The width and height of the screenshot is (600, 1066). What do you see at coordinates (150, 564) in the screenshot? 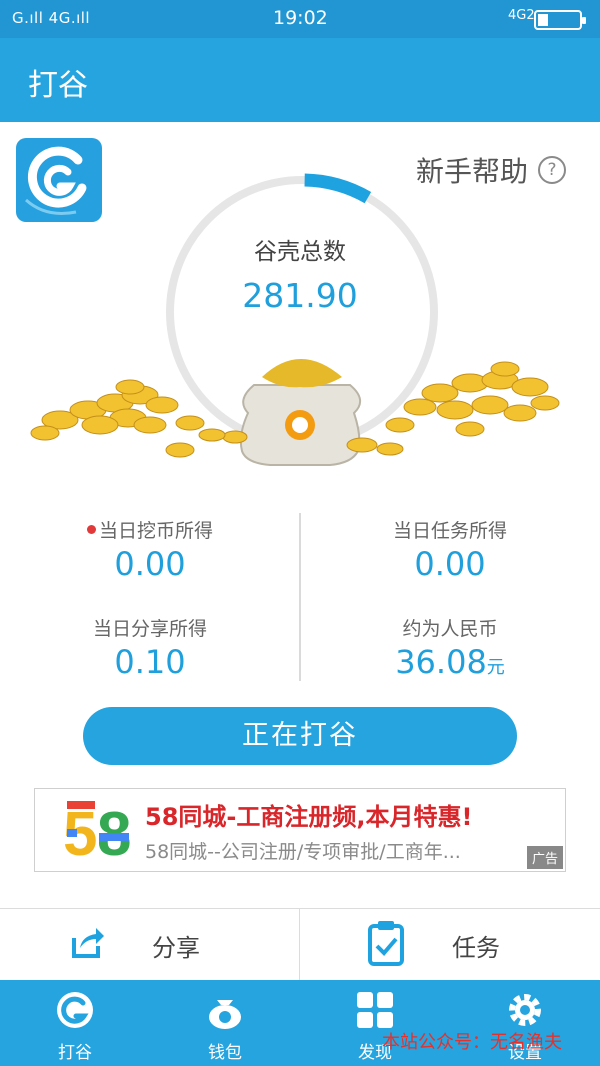
I see `stat-value-mining: 0.00` at bounding box center [150, 564].